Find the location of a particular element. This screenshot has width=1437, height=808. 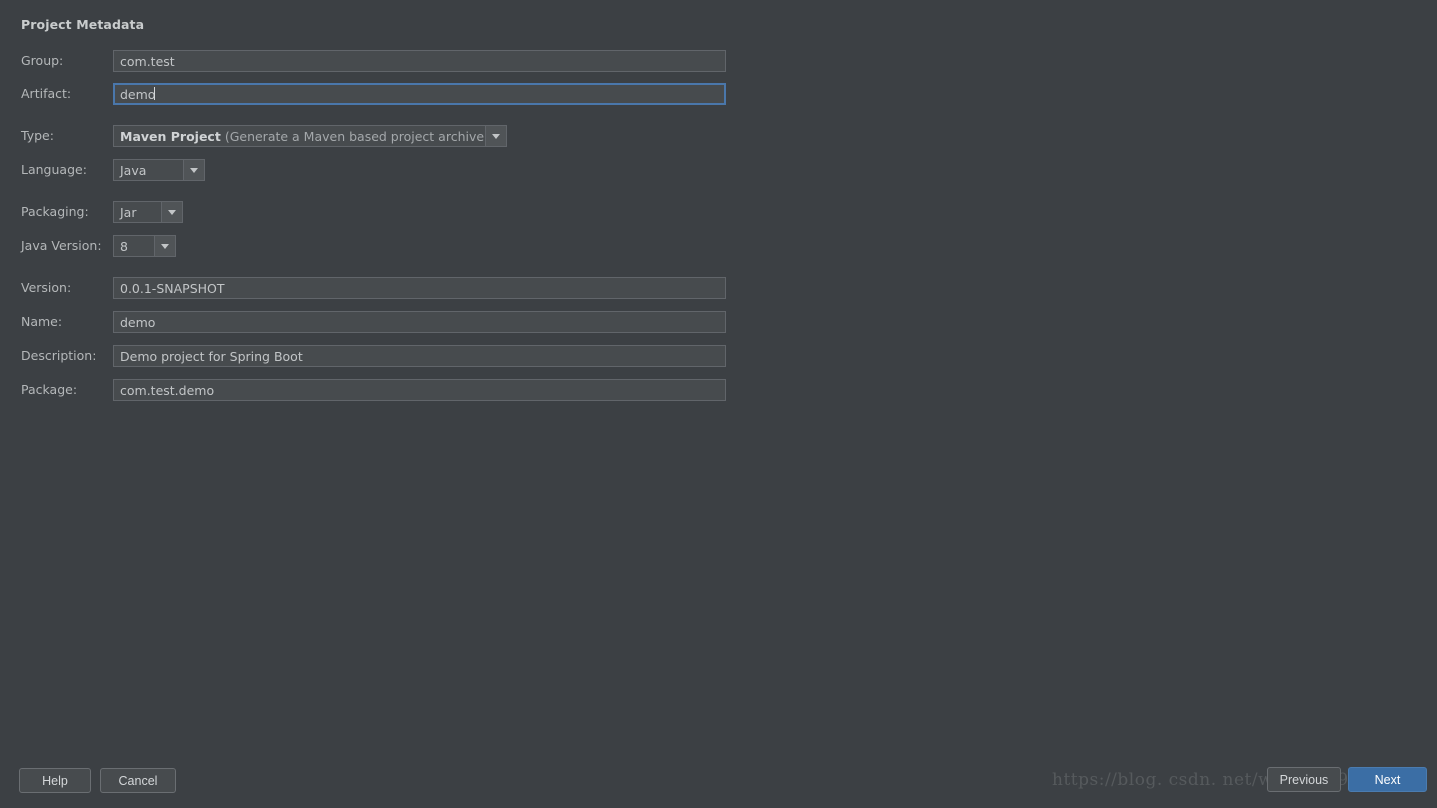

packaging-label: Packaging: is located at coordinates (55, 211).